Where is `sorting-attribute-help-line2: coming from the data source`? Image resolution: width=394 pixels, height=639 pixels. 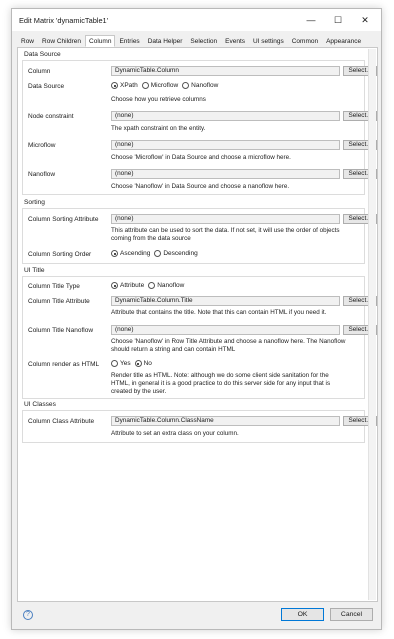
sorting-attribute-help-line2: coming from the data source is located at coordinates (151, 238).